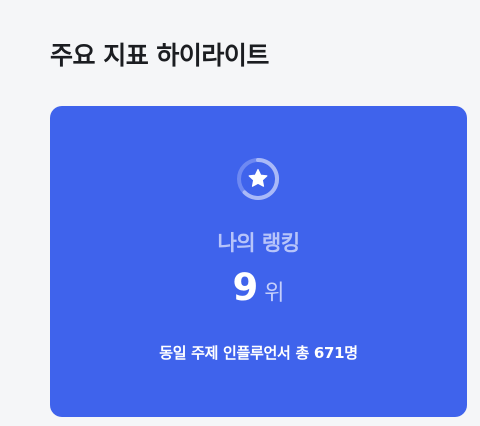 The image size is (480, 426). I want to click on total-influencers-text: 동일 주제 인플루언서 총 671명, so click(258, 353).